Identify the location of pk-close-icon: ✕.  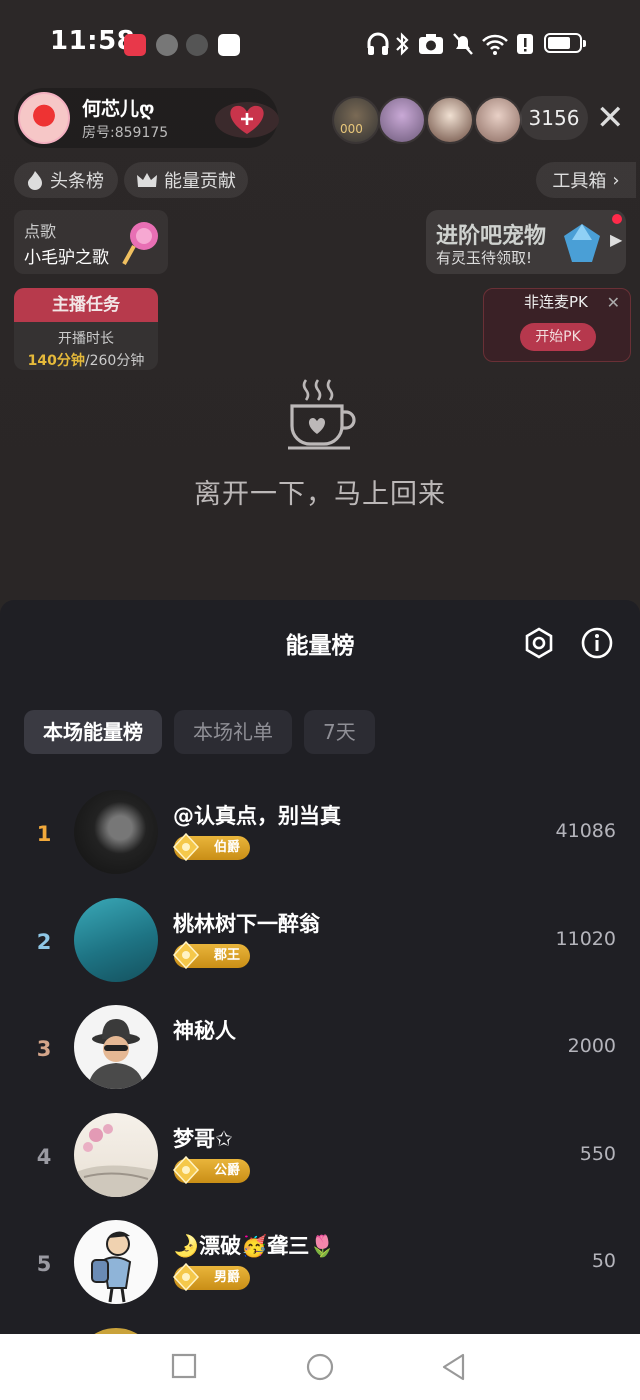
(613, 302).